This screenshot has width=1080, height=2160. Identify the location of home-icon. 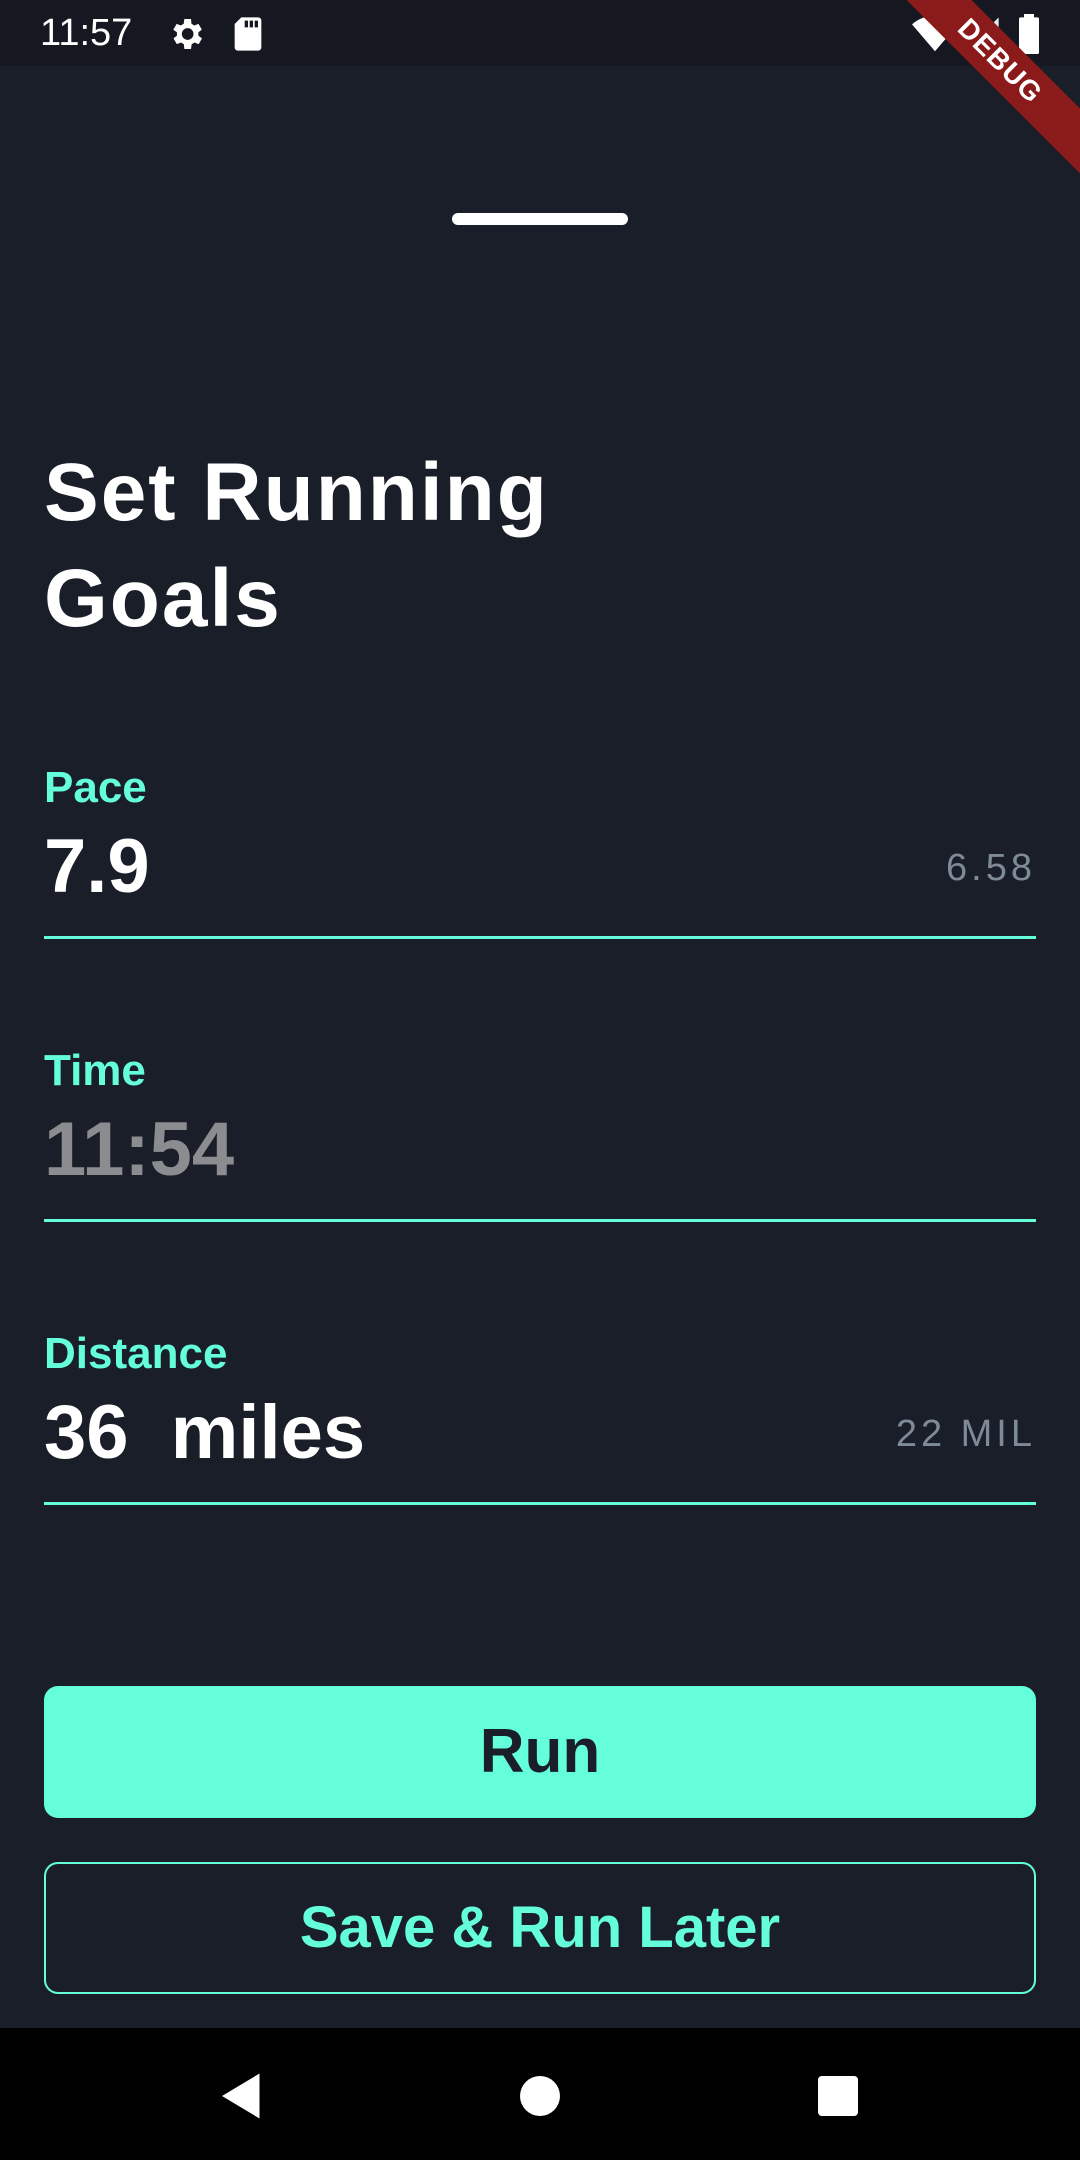
(540, 2096).